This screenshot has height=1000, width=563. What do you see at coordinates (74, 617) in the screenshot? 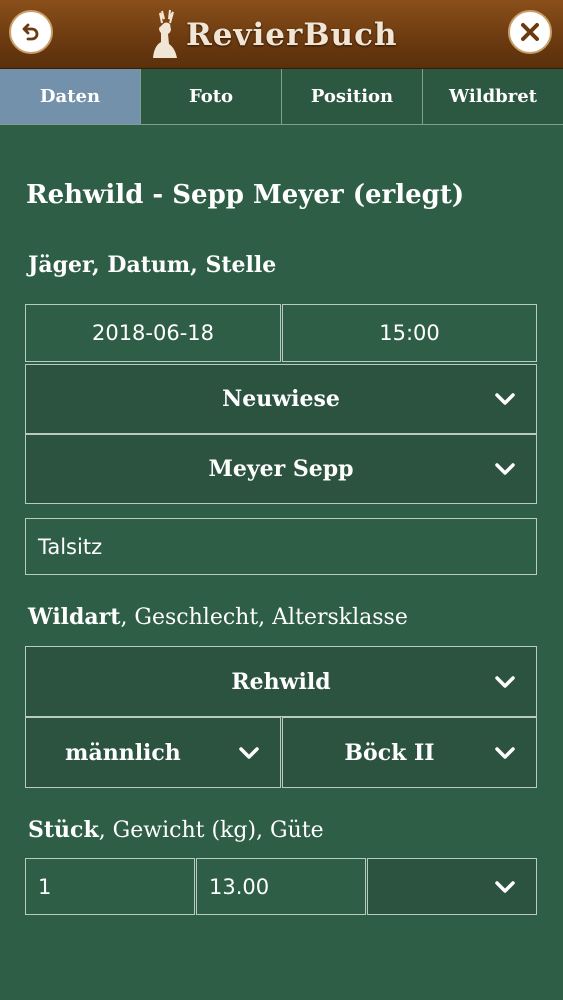
I see `section-label-bold: Wildart` at bounding box center [74, 617].